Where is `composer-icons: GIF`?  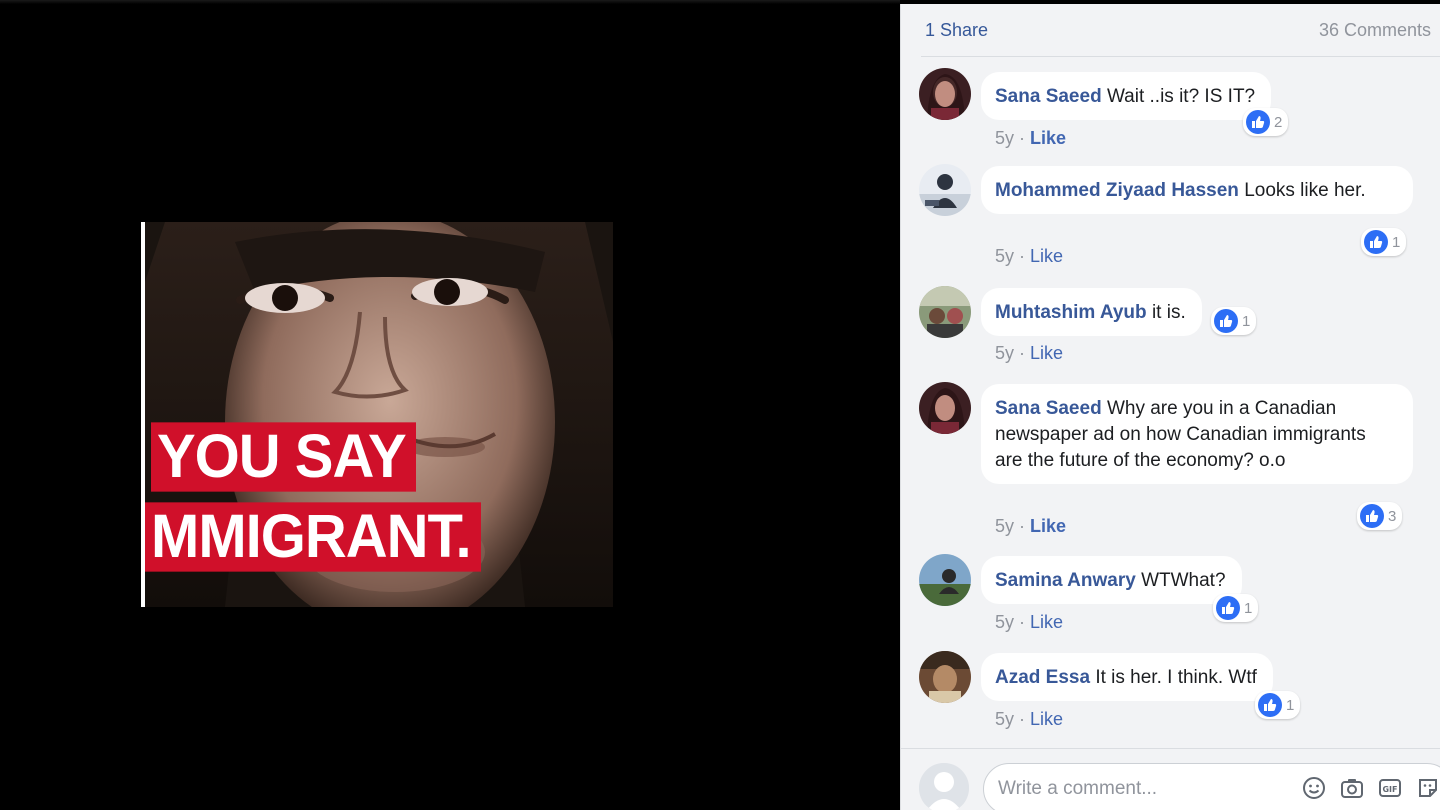
composer-icons: GIF is located at coordinates (1370, 788).